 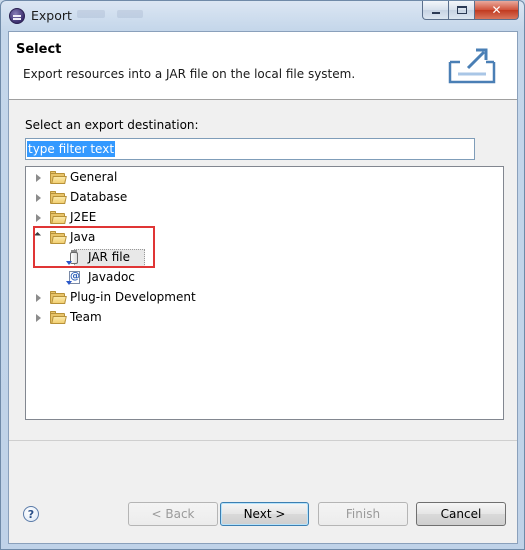 What do you see at coordinates (435, 13) in the screenshot?
I see `minimize-icon` at bounding box center [435, 13].